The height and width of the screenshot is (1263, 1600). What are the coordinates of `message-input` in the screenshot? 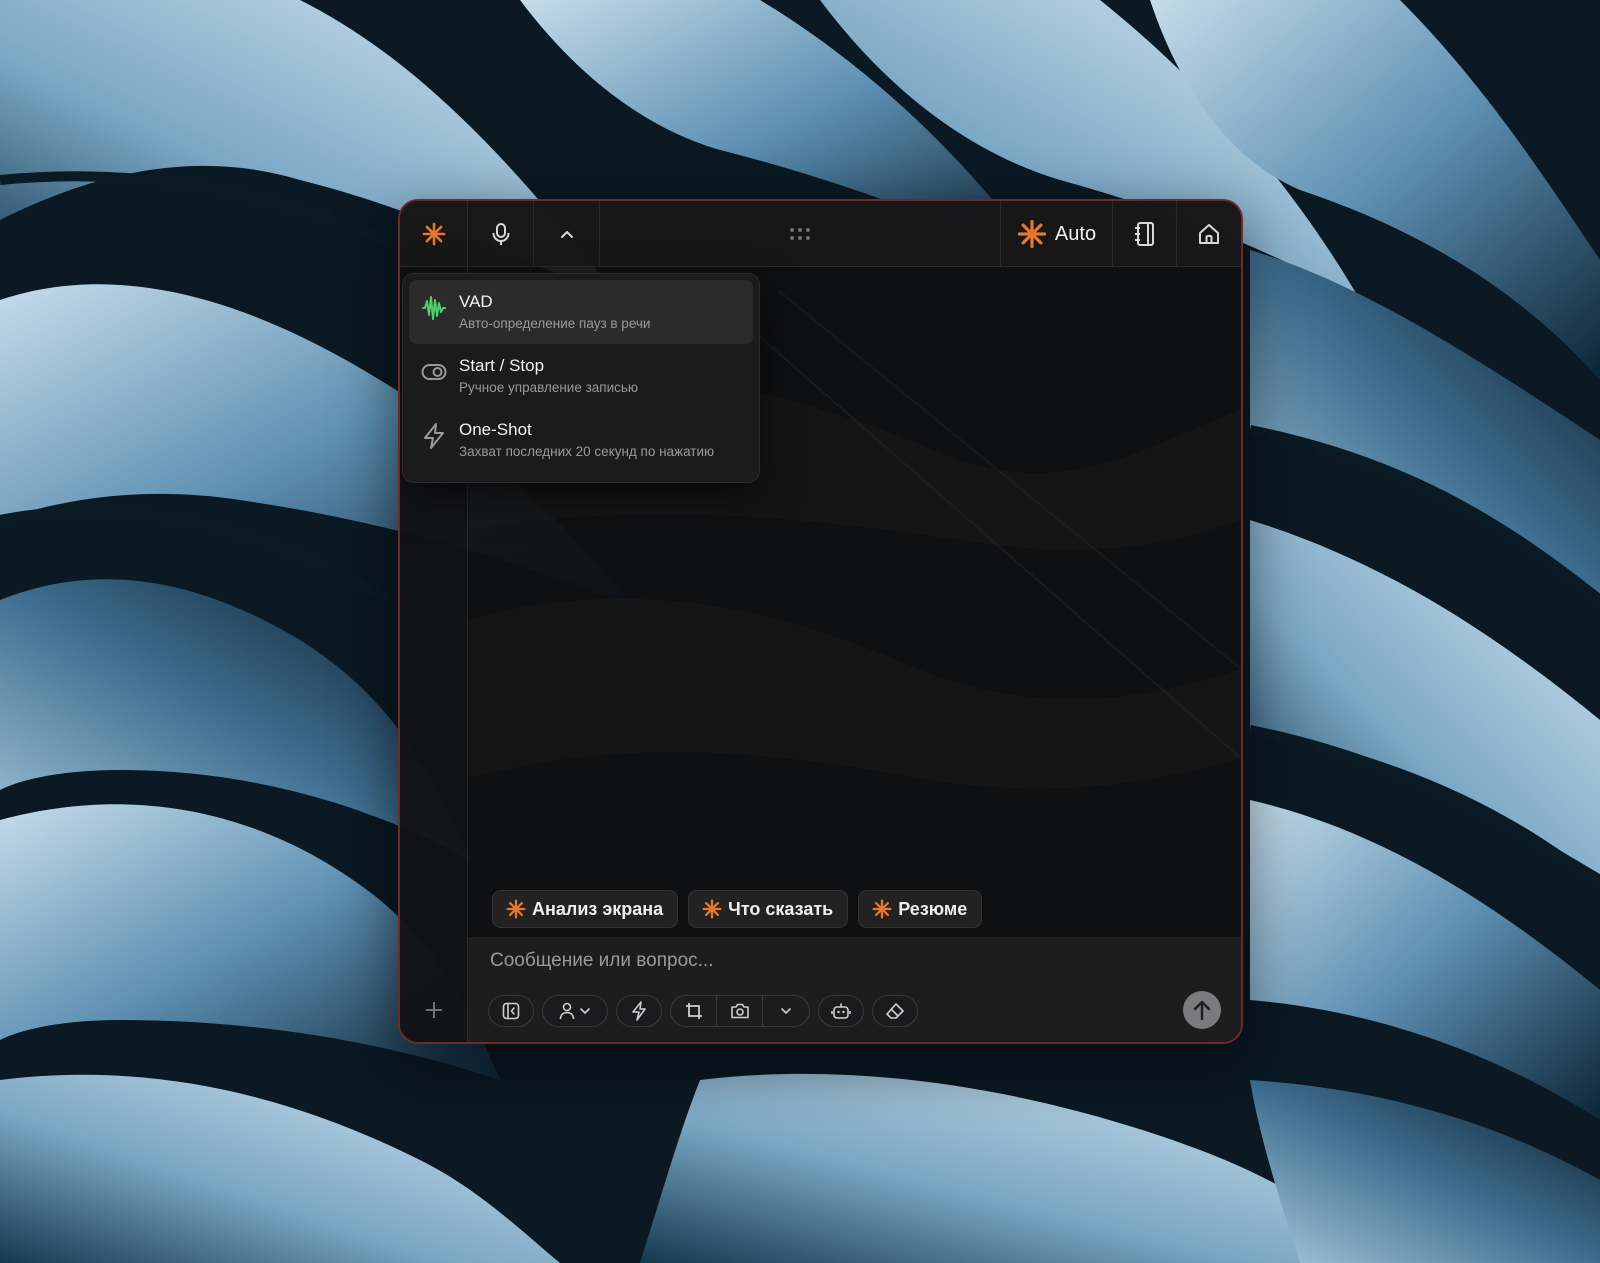 It's located at (830, 961).